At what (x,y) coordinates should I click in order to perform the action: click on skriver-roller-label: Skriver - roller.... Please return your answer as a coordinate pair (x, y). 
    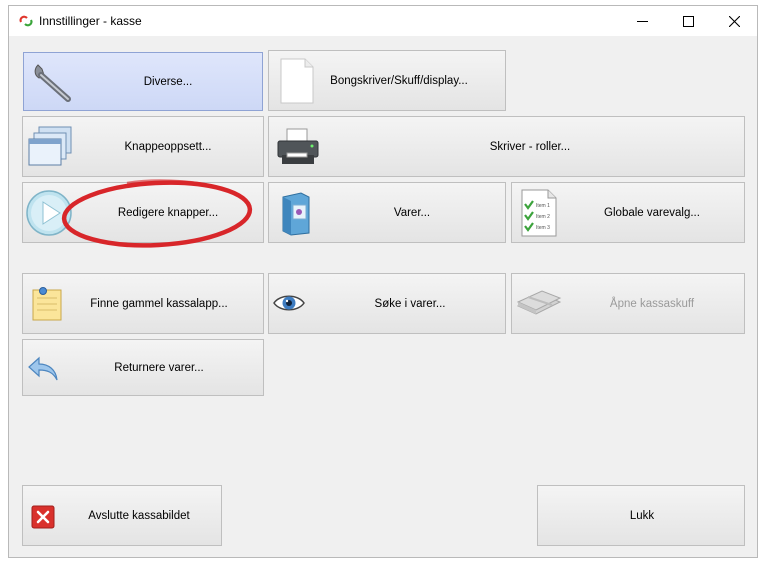
    Looking at the image, I should click on (530, 146).